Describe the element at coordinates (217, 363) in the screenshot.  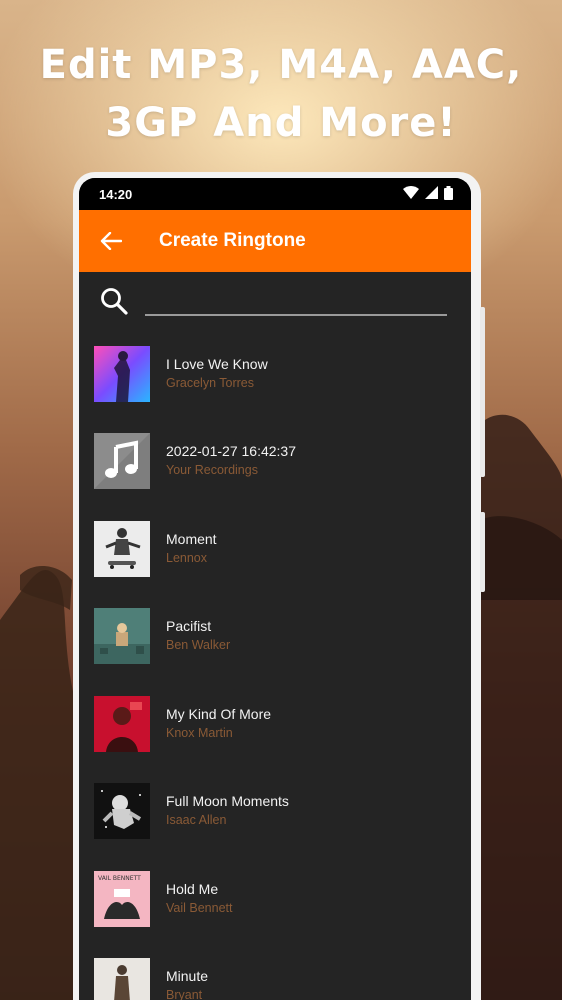
I see `song-title: I Love We Know` at that location.